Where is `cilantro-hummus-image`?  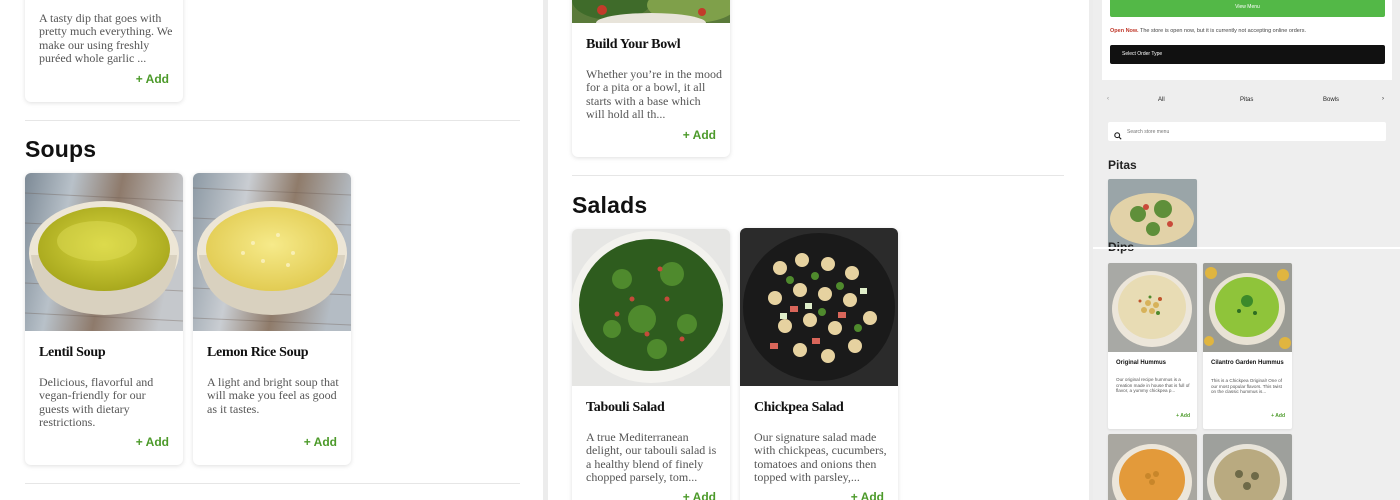 cilantro-hummus-image is located at coordinates (1247, 307).